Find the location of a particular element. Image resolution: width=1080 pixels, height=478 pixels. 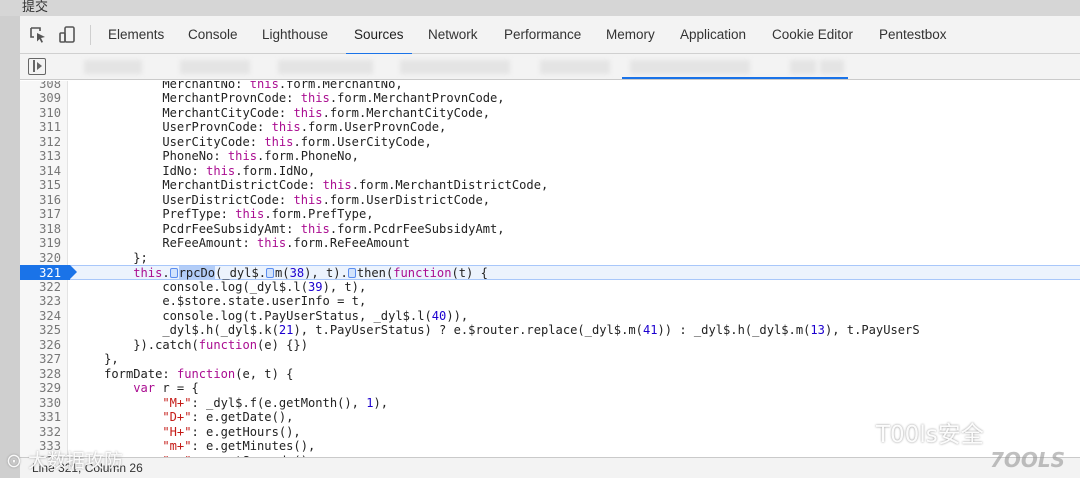

line-number: 325 is located at coordinates (40, 330).